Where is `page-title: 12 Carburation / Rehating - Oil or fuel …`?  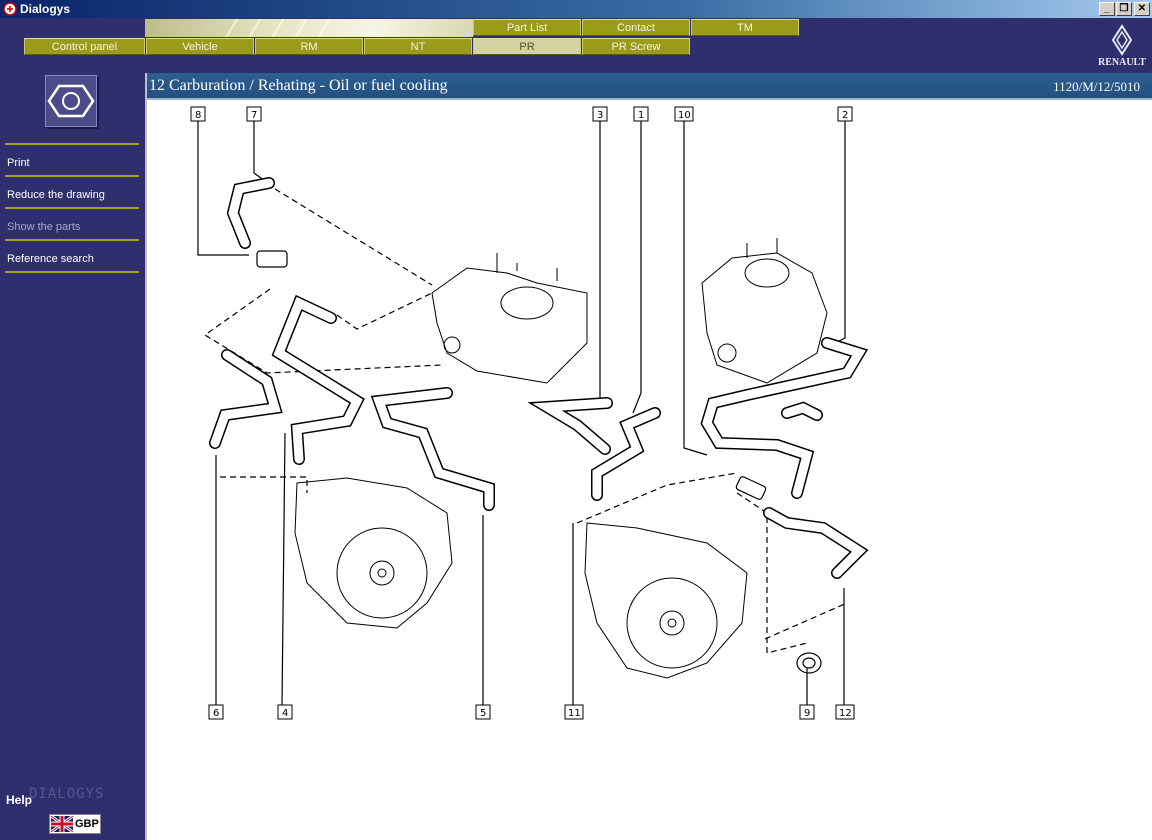
page-title: 12 Carburation / Rehating - Oil or fuel … is located at coordinates (298, 85).